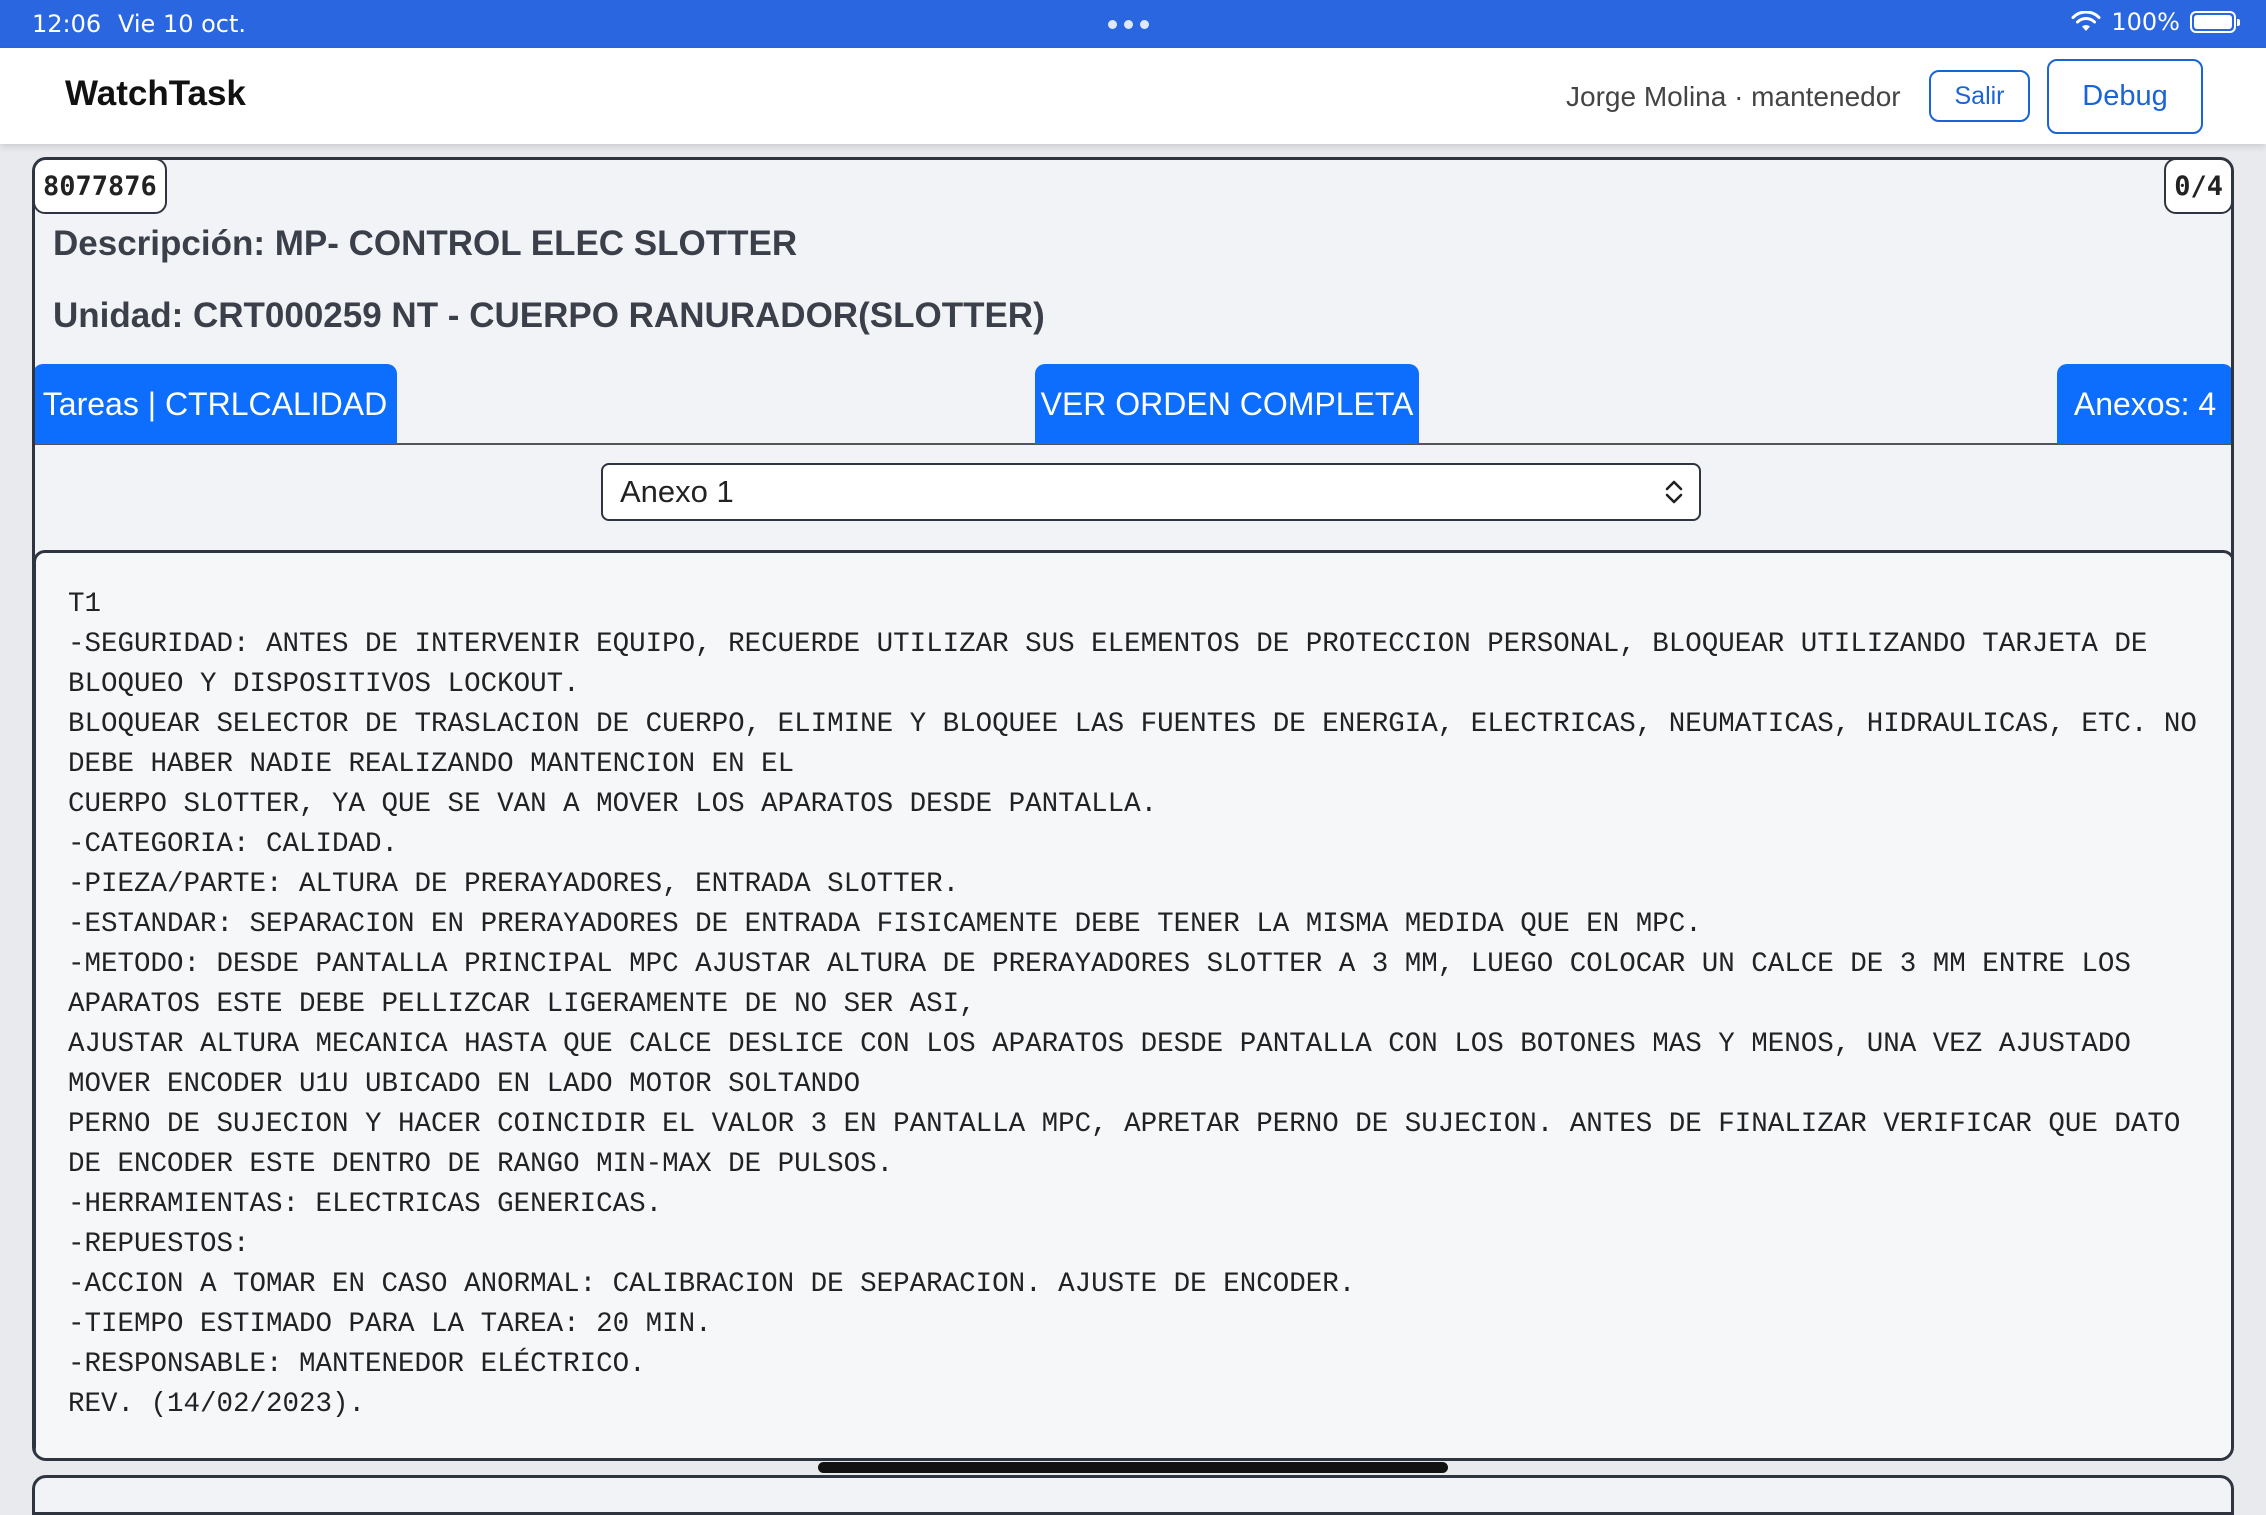 The image size is (2266, 1515). What do you see at coordinates (2215, 22) in the screenshot?
I see `battery-icon` at bounding box center [2215, 22].